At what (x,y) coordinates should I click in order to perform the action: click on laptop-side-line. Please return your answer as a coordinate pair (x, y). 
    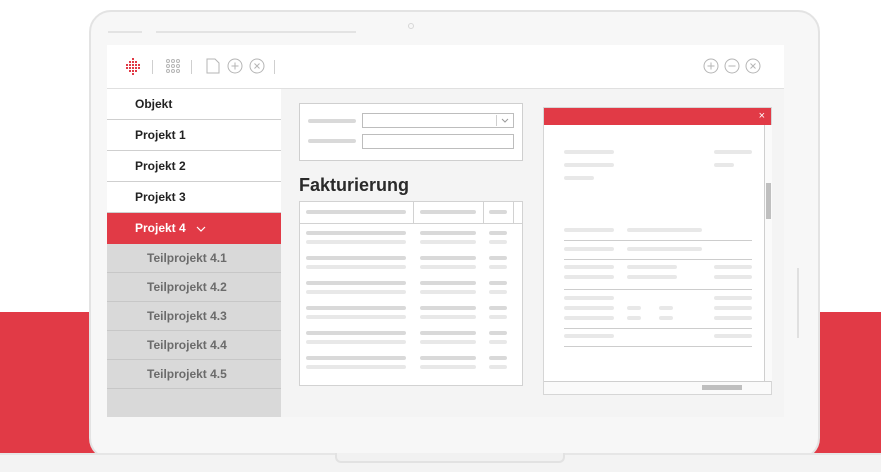
    Looking at the image, I should click on (798, 303).